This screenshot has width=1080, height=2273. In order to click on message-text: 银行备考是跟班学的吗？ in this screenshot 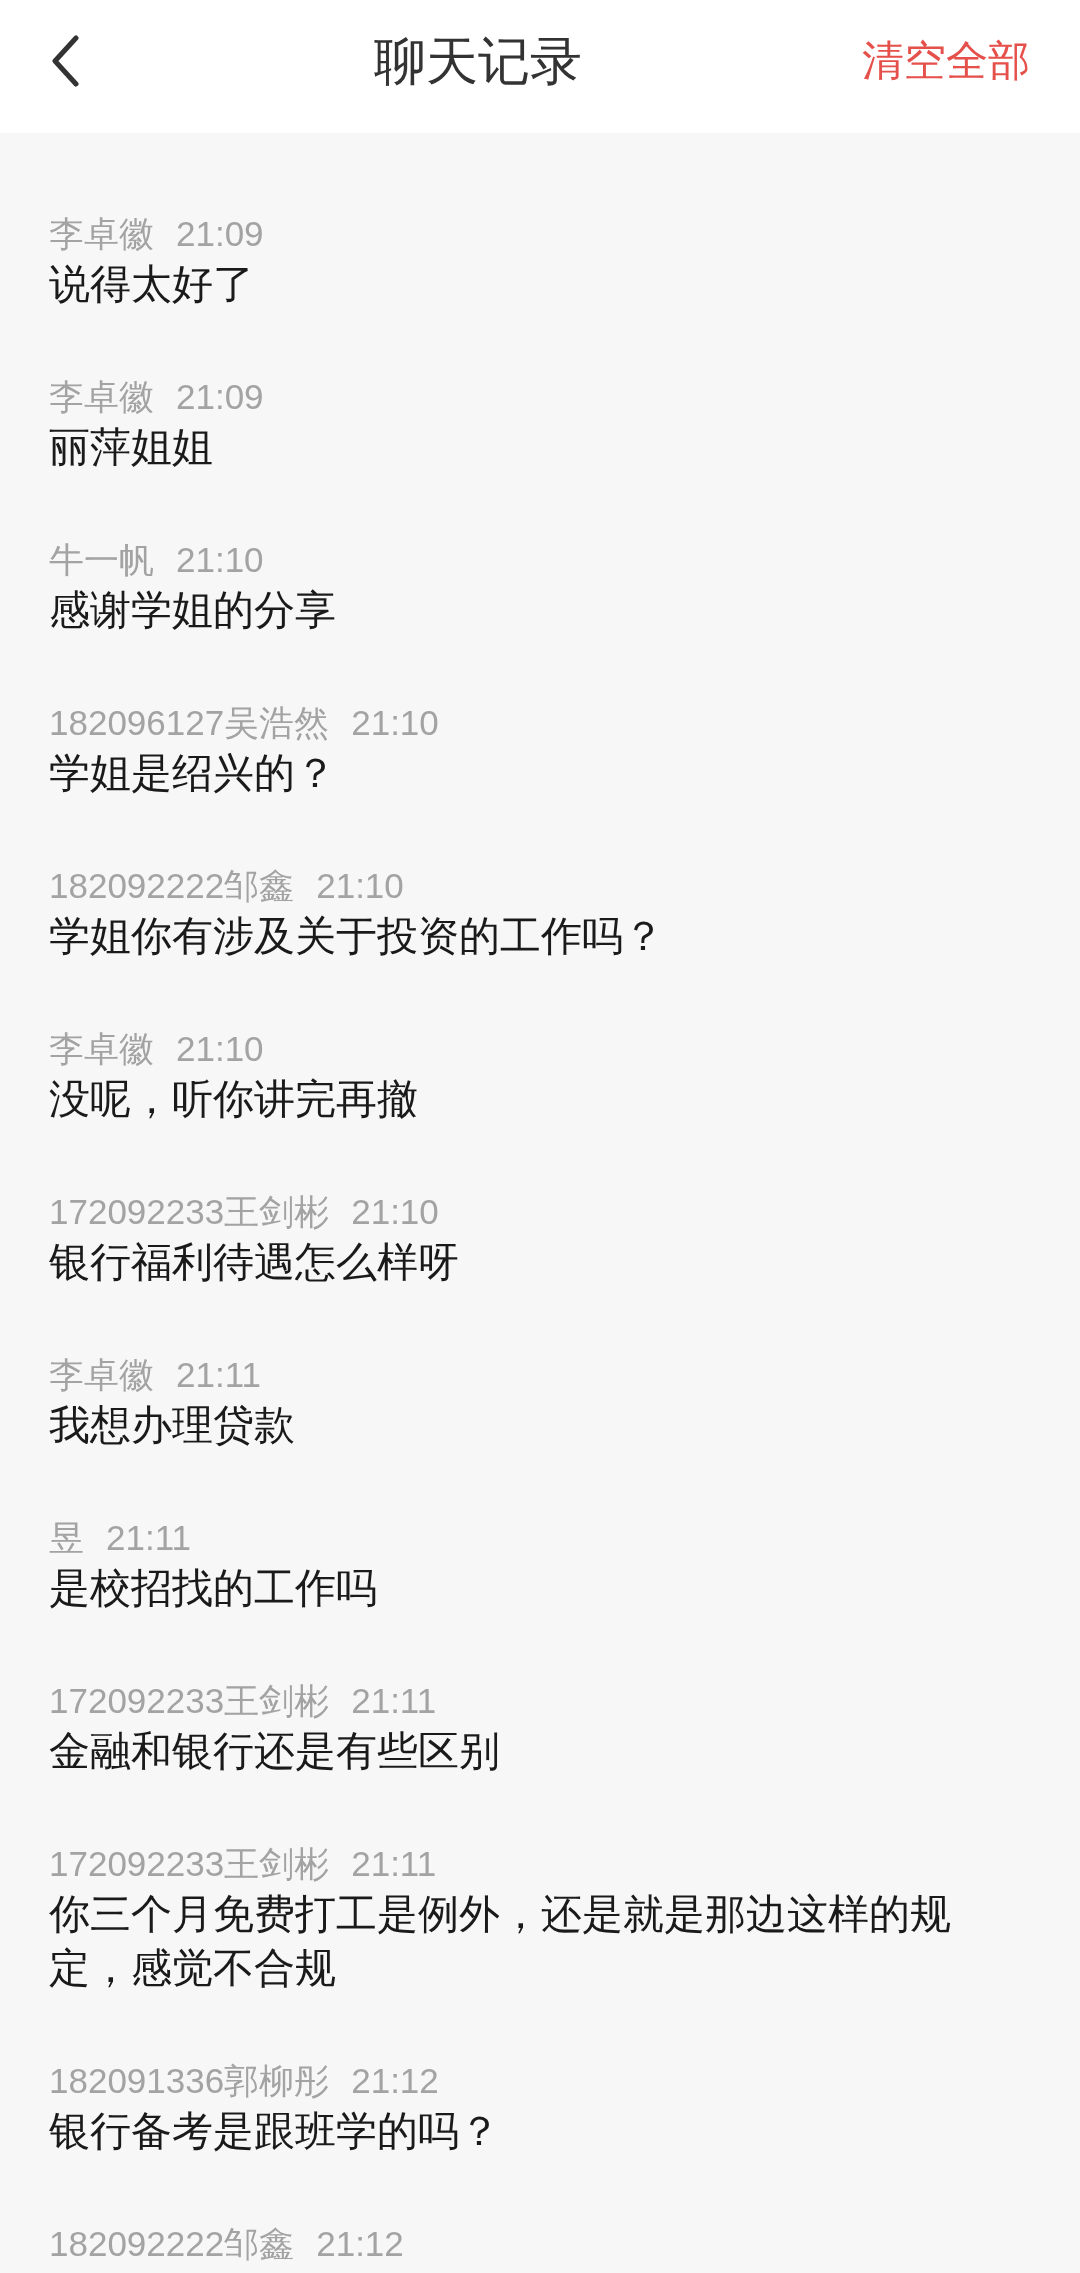, I will do `click(275, 2131)`.